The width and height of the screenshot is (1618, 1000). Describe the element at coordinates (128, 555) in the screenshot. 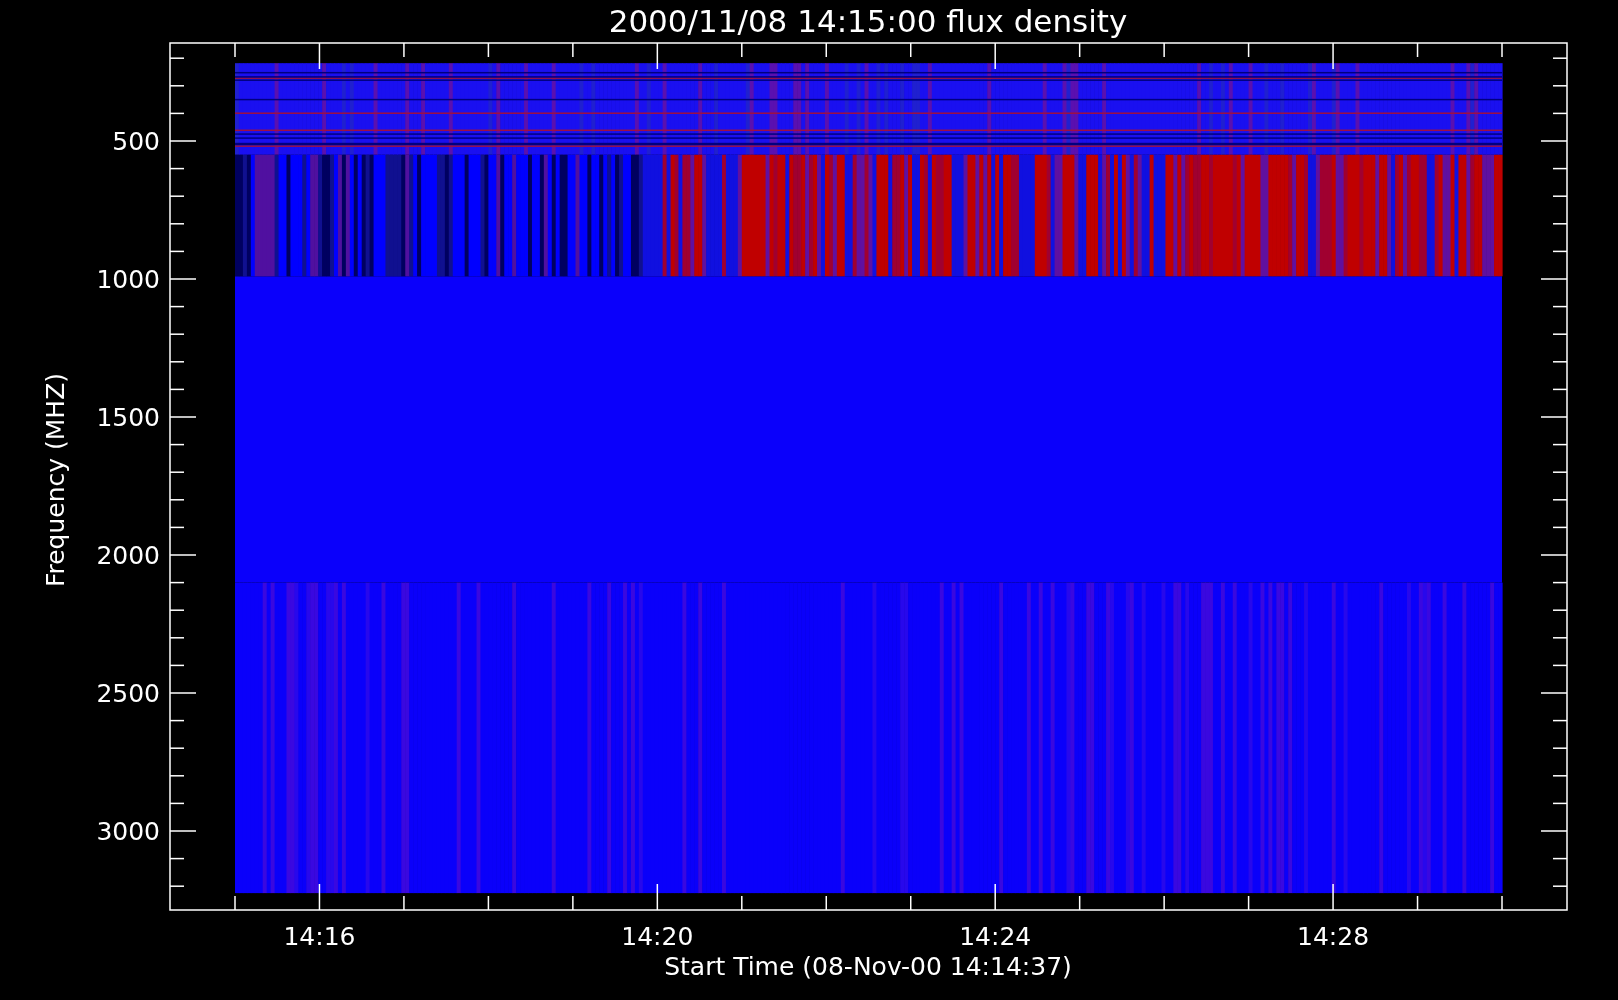

I see `tick-label: 2000` at that location.